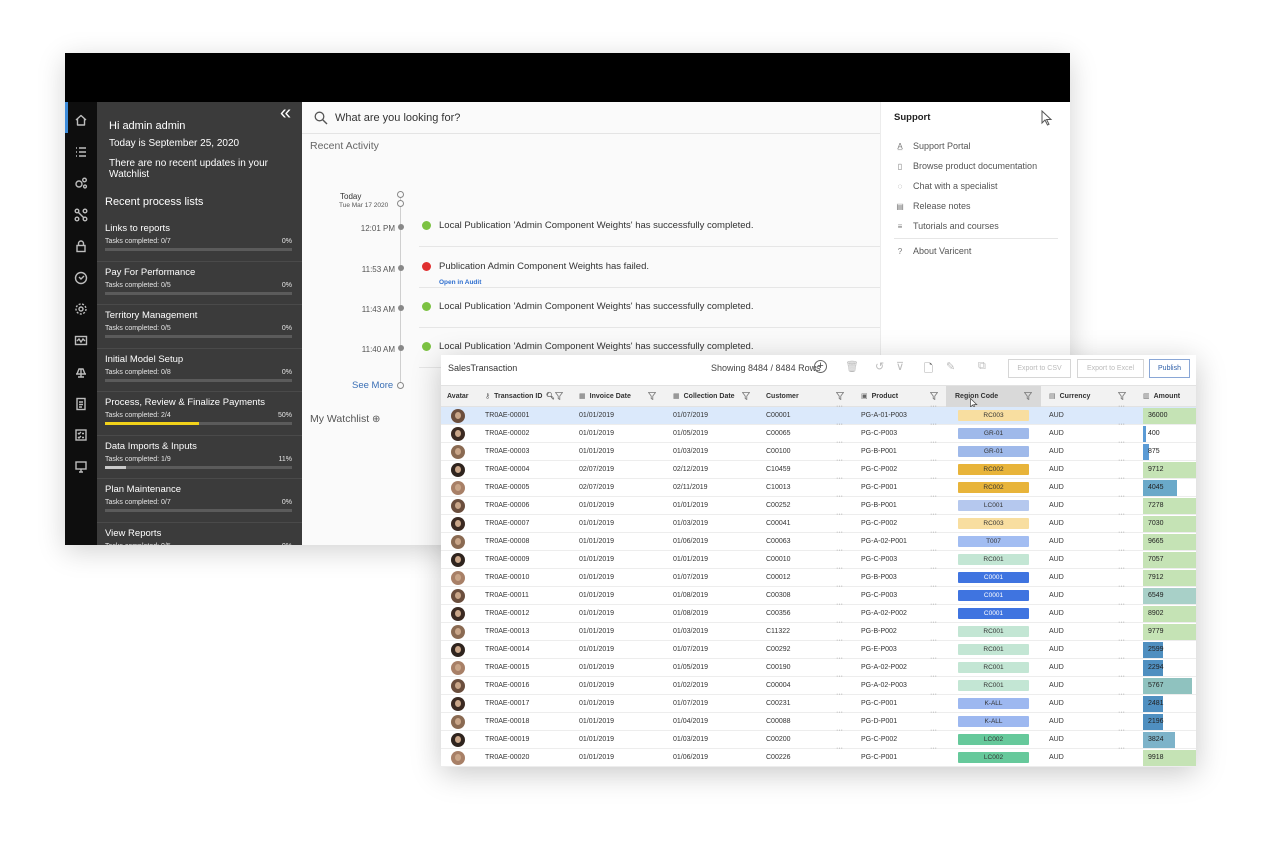 Image resolution: width=1262 pixels, height=844 pixels. I want to click on cell-transaction-id: TR0AE-00007, so click(507, 524).